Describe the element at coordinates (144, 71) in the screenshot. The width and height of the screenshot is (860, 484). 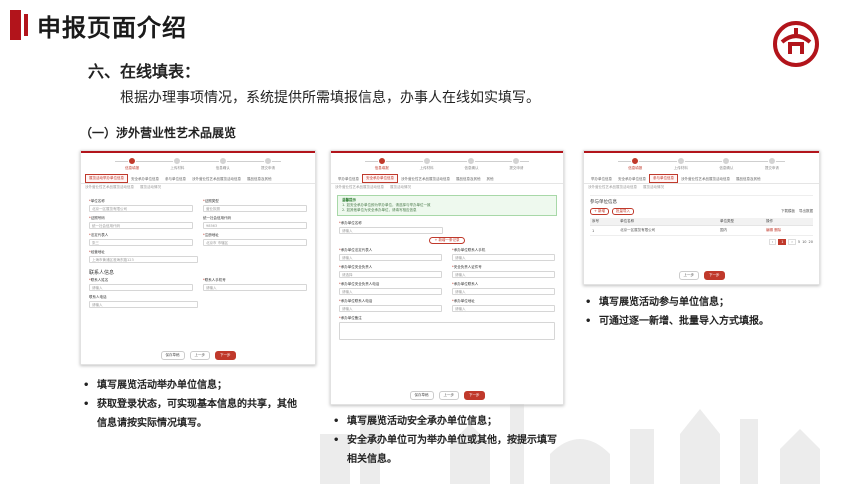
I see `section-heading: 六、在线填表：` at that location.